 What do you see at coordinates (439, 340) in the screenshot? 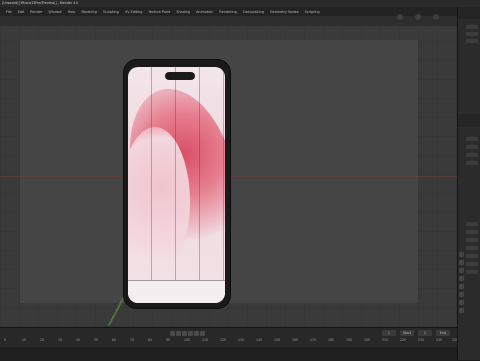
I see `ruler-tick: 240` at bounding box center [439, 340].